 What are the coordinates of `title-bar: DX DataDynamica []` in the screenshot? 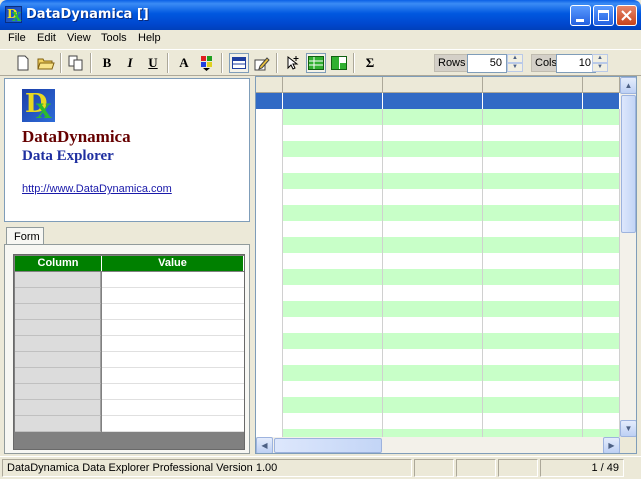 It's located at (320, 15).